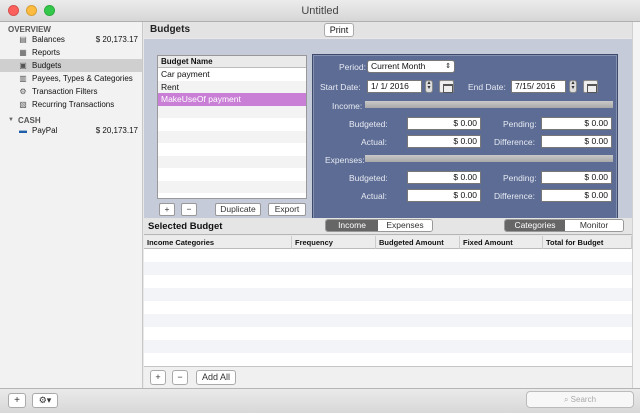 The width and height of the screenshot is (640, 413). What do you see at coordinates (636, 205) in the screenshot?
I see `right-edge-panel` at bounding box center [636, 205].